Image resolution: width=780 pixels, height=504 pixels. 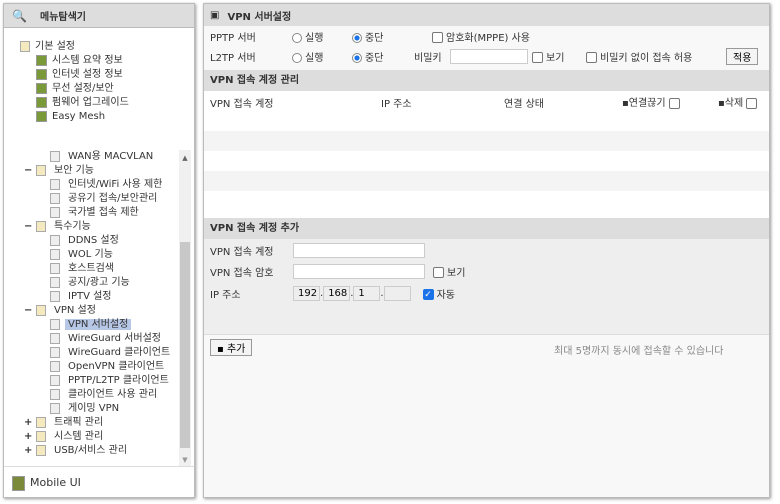 I want to click on tree-label: 게이밍 VPN, so click(x=94, y=408).